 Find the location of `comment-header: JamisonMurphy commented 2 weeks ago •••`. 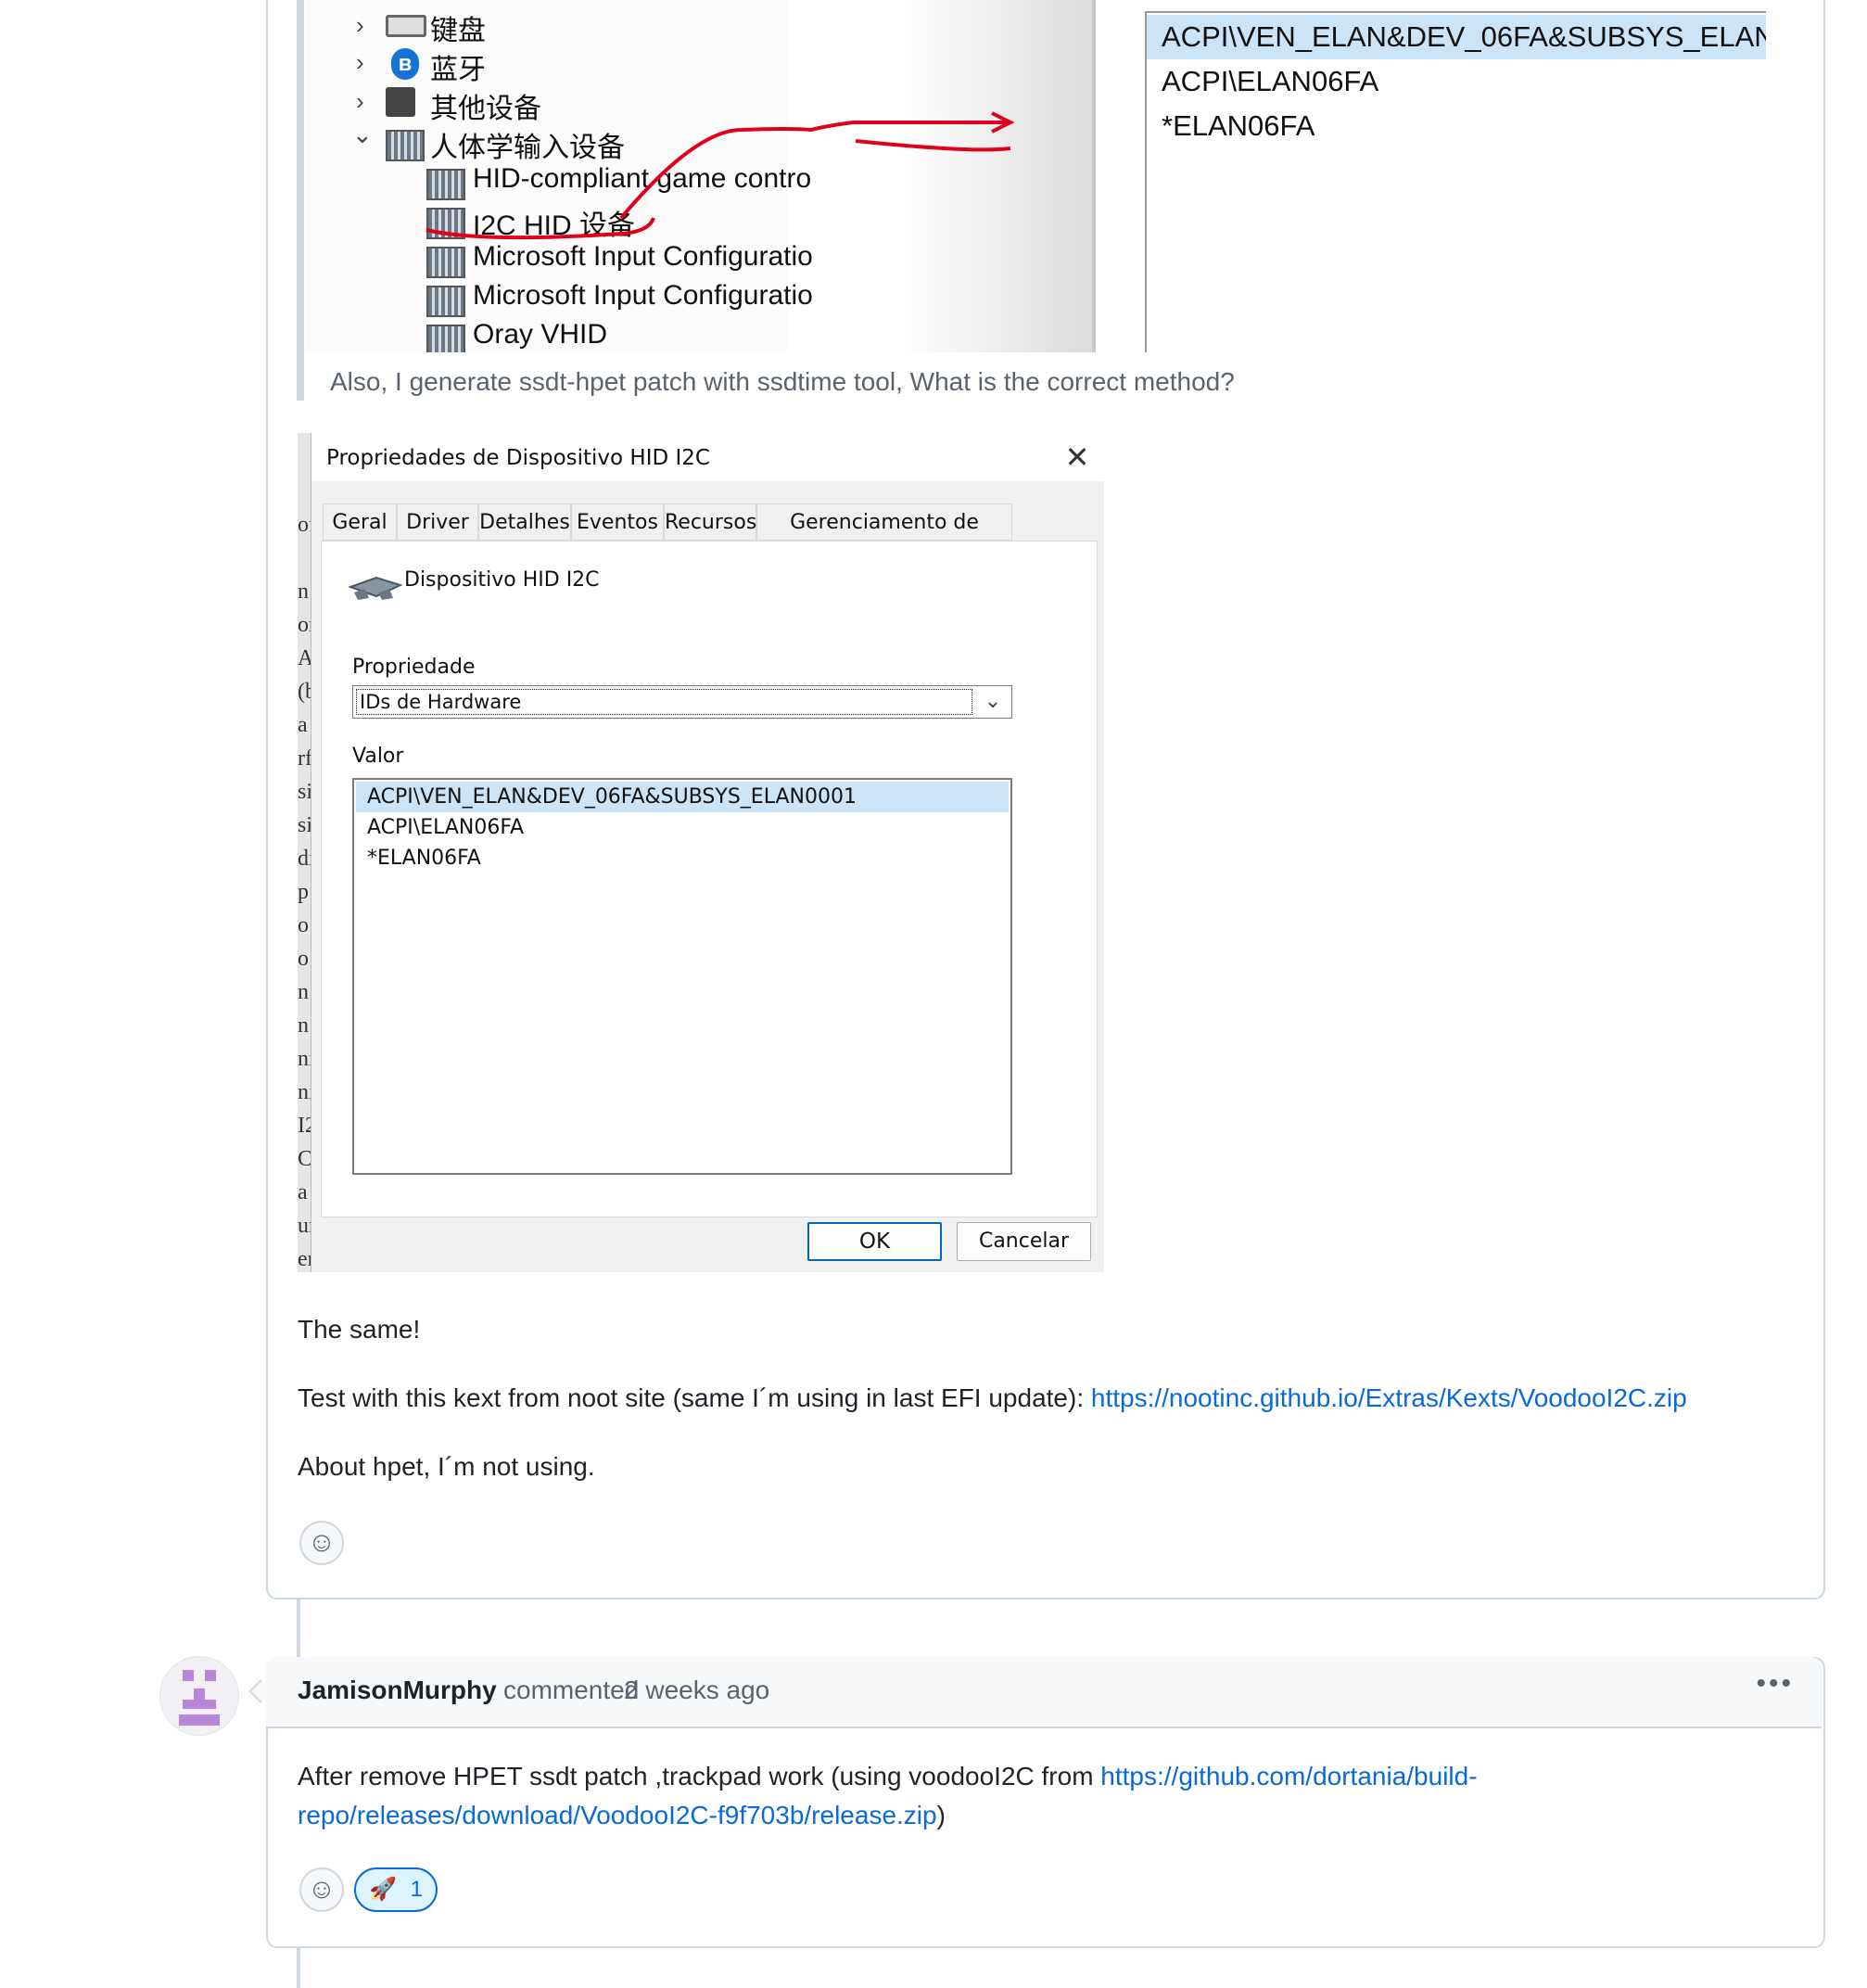

comment-header: JamisonMurphy commented 2 weeks ago ••• is located at coordinates (1044, 1692).